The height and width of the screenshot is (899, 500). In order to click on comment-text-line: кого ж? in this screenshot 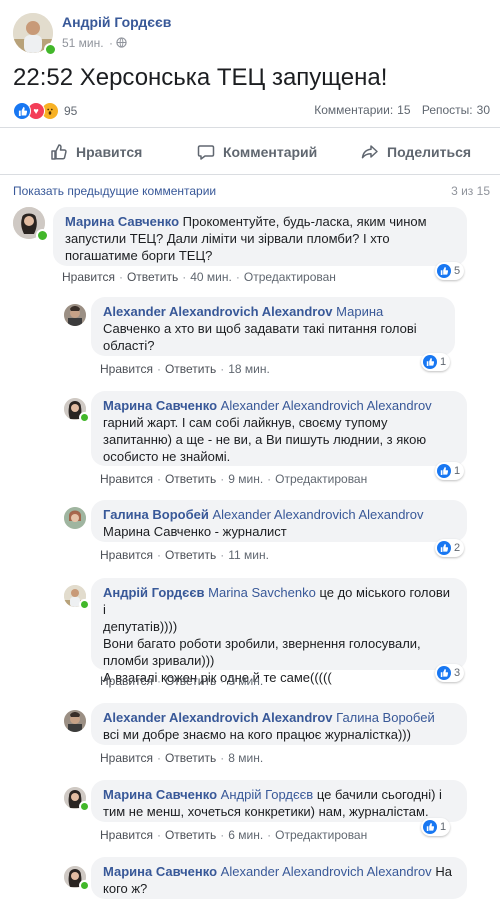, I will do `click(125, 888)`.